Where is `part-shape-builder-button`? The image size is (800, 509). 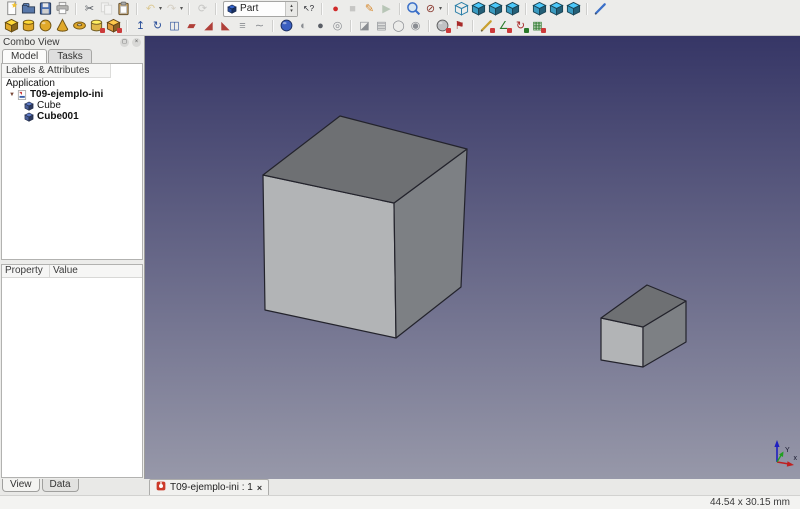
part-shape-builder-button is located at coordinates (113, 26).